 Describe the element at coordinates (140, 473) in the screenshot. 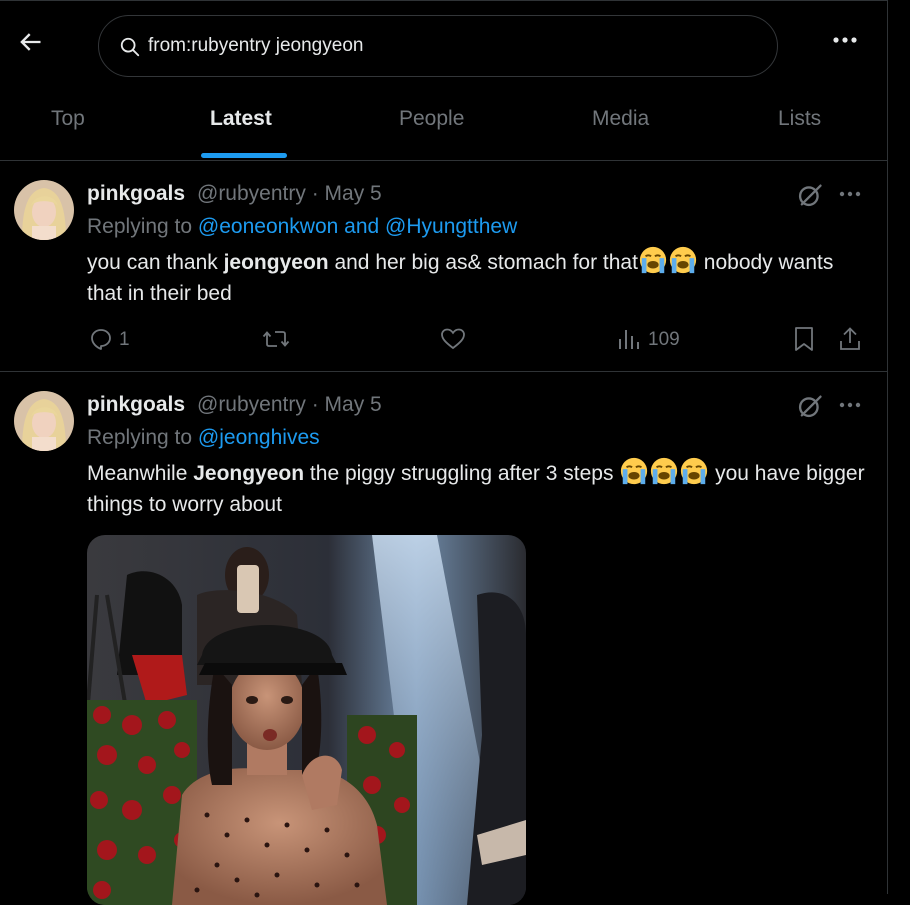

I see `text-part: Meanwhile` at that location.